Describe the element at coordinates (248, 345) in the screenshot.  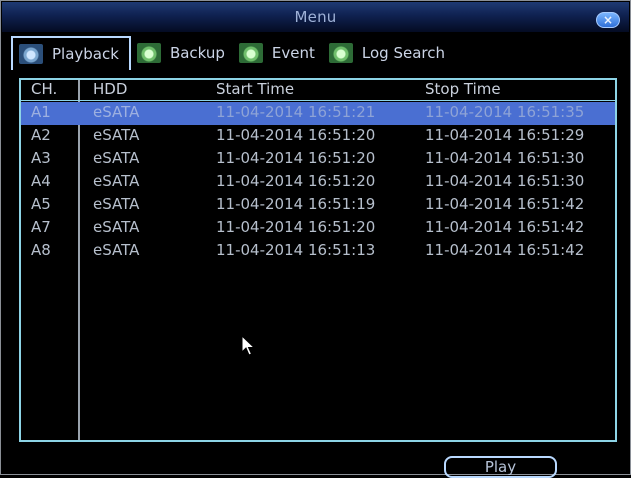
I see `mouse-pointer-icon` at that location.